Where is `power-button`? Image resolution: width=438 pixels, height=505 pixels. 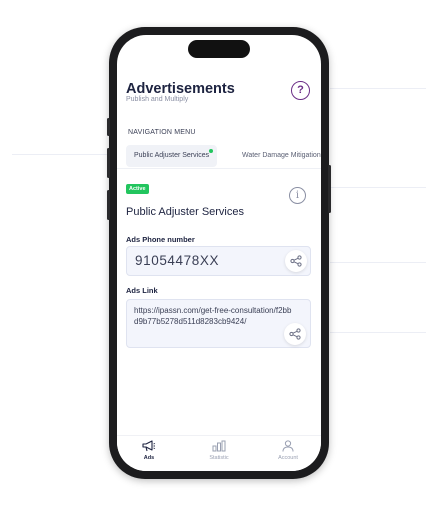 power-button is located at coordinates (329, 189).